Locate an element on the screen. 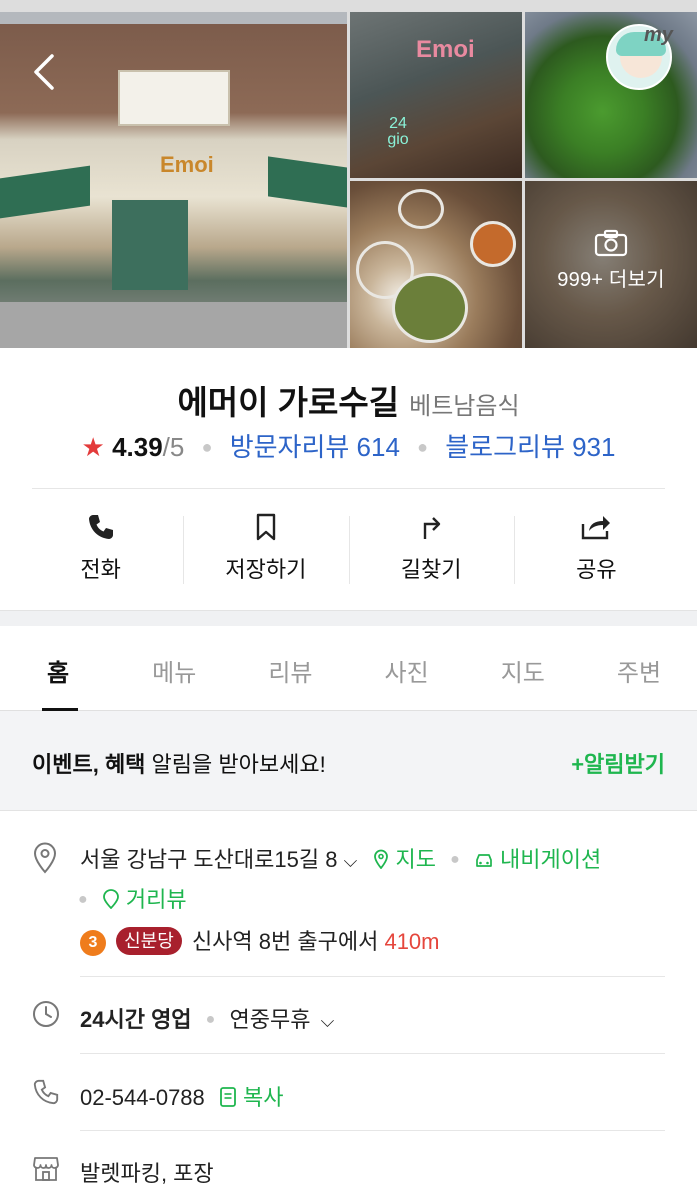 The image size is (697, 1200). call-button: 전화 is located at coordinates (100, 553).